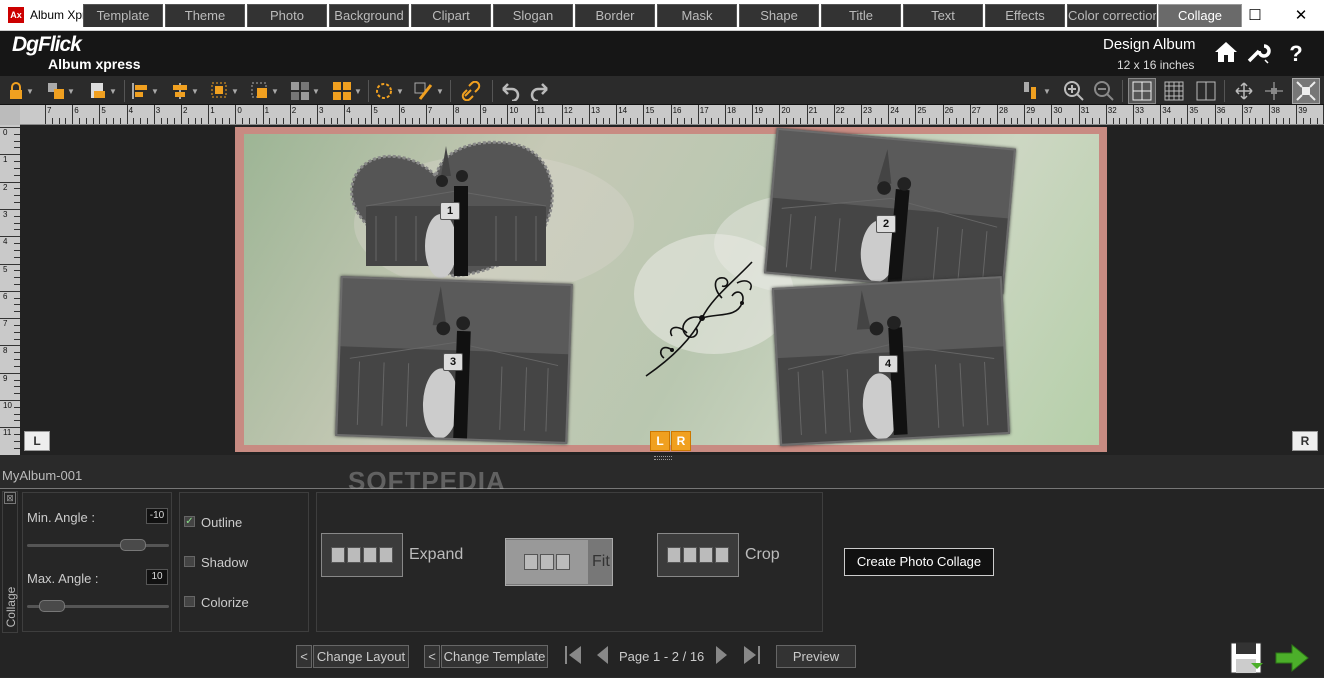 The image size is (1324, 678). I want to click on max-angle-input: 10, so click(157, 577).